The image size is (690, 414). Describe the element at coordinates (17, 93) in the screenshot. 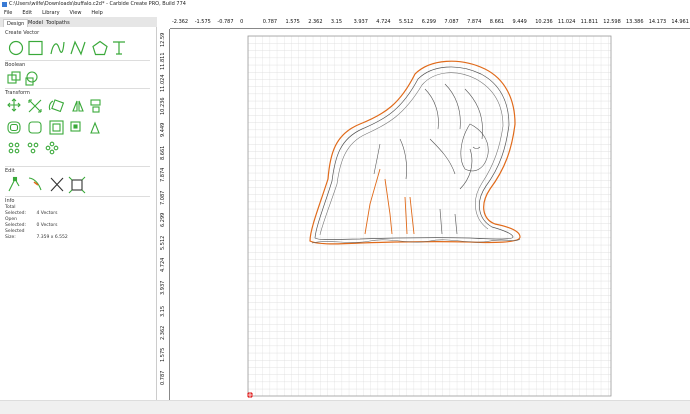

I see `transform-title: Transform` at that location.